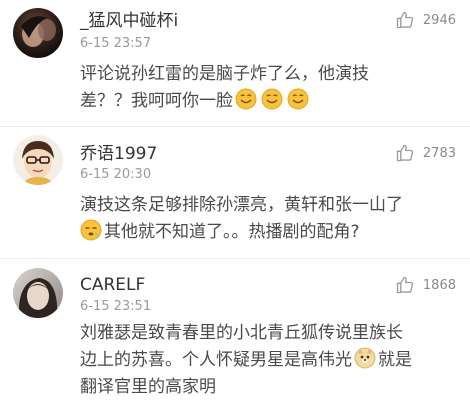 Image resolution: width=470 pixels, height=414 pixels. What do you see at coordinates (91, 230) in the screenshot?
I see `sleepy-emoji` at bounding box center [91, 230].